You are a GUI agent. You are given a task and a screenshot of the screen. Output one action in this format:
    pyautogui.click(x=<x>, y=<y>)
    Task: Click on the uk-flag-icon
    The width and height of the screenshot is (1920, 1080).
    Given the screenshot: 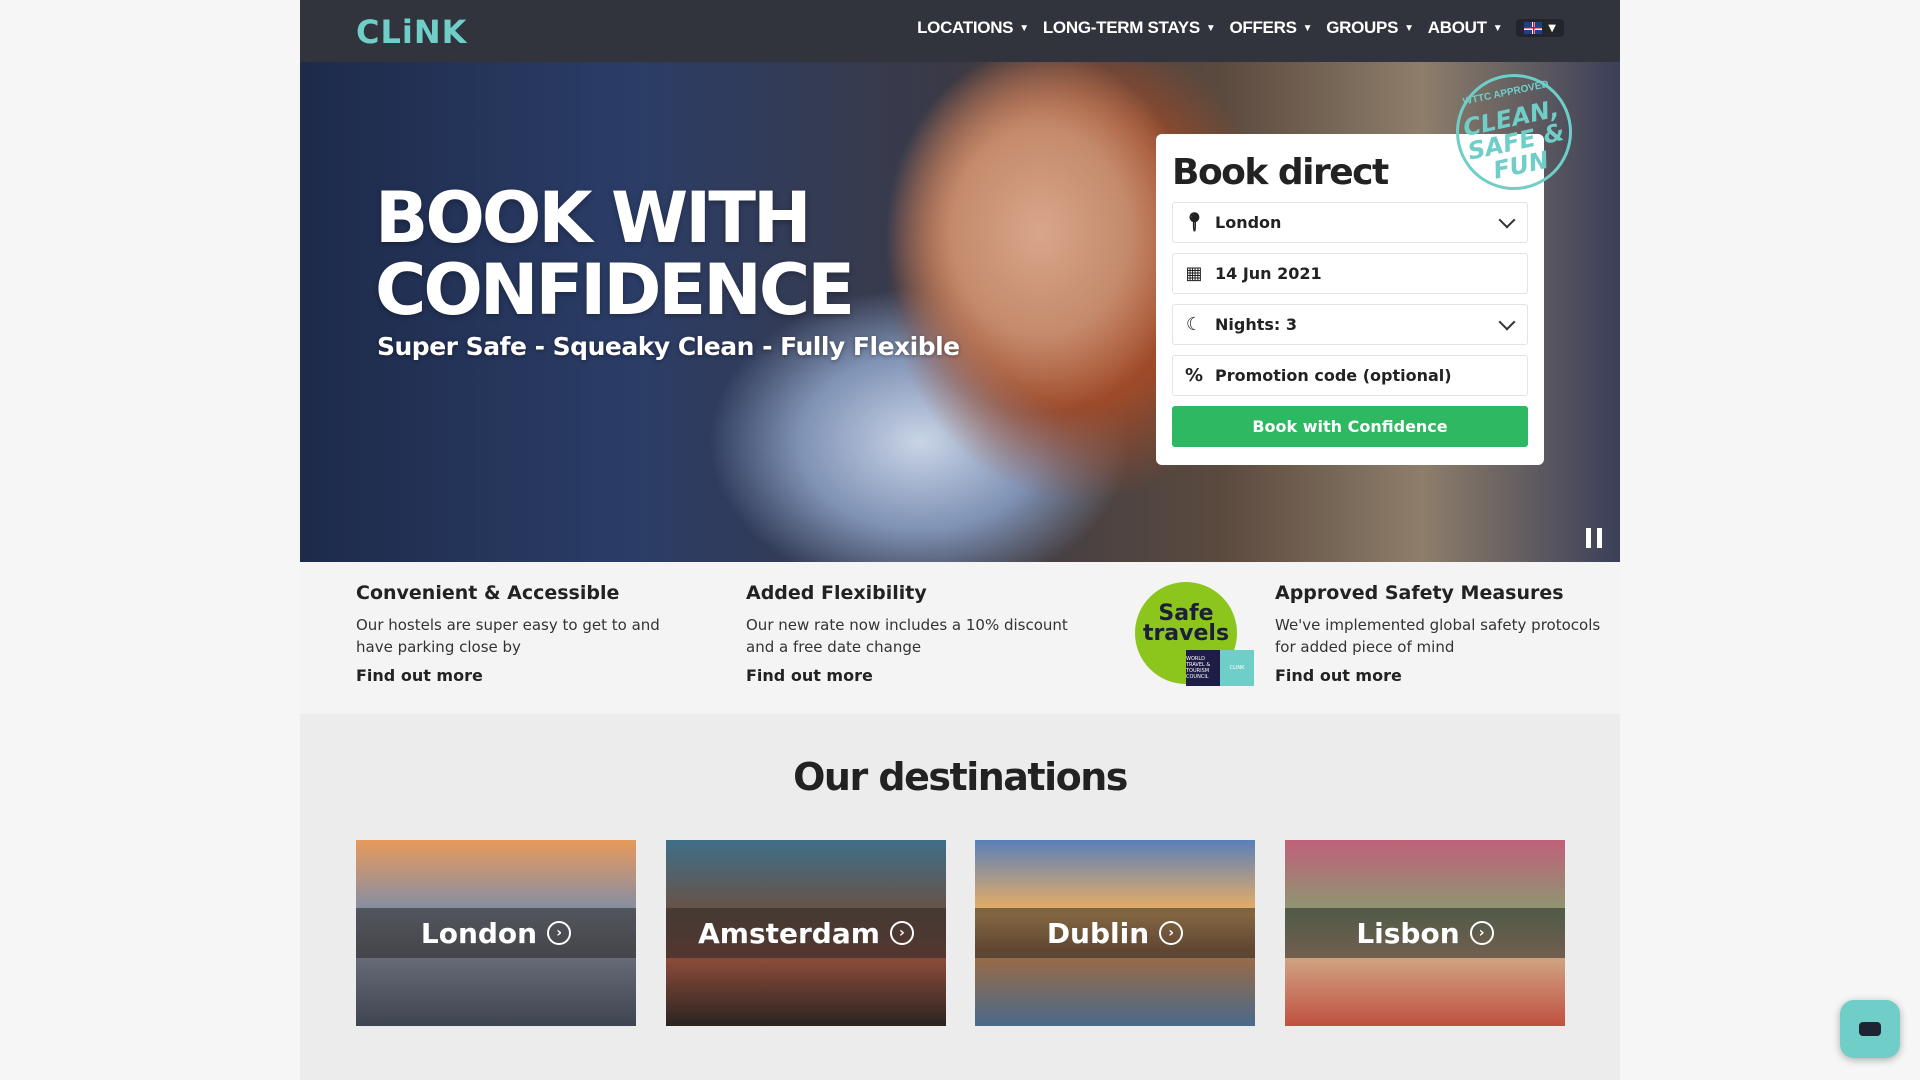 What is the action you would take?
    pyautogui.click(x=1533, y=28)
    